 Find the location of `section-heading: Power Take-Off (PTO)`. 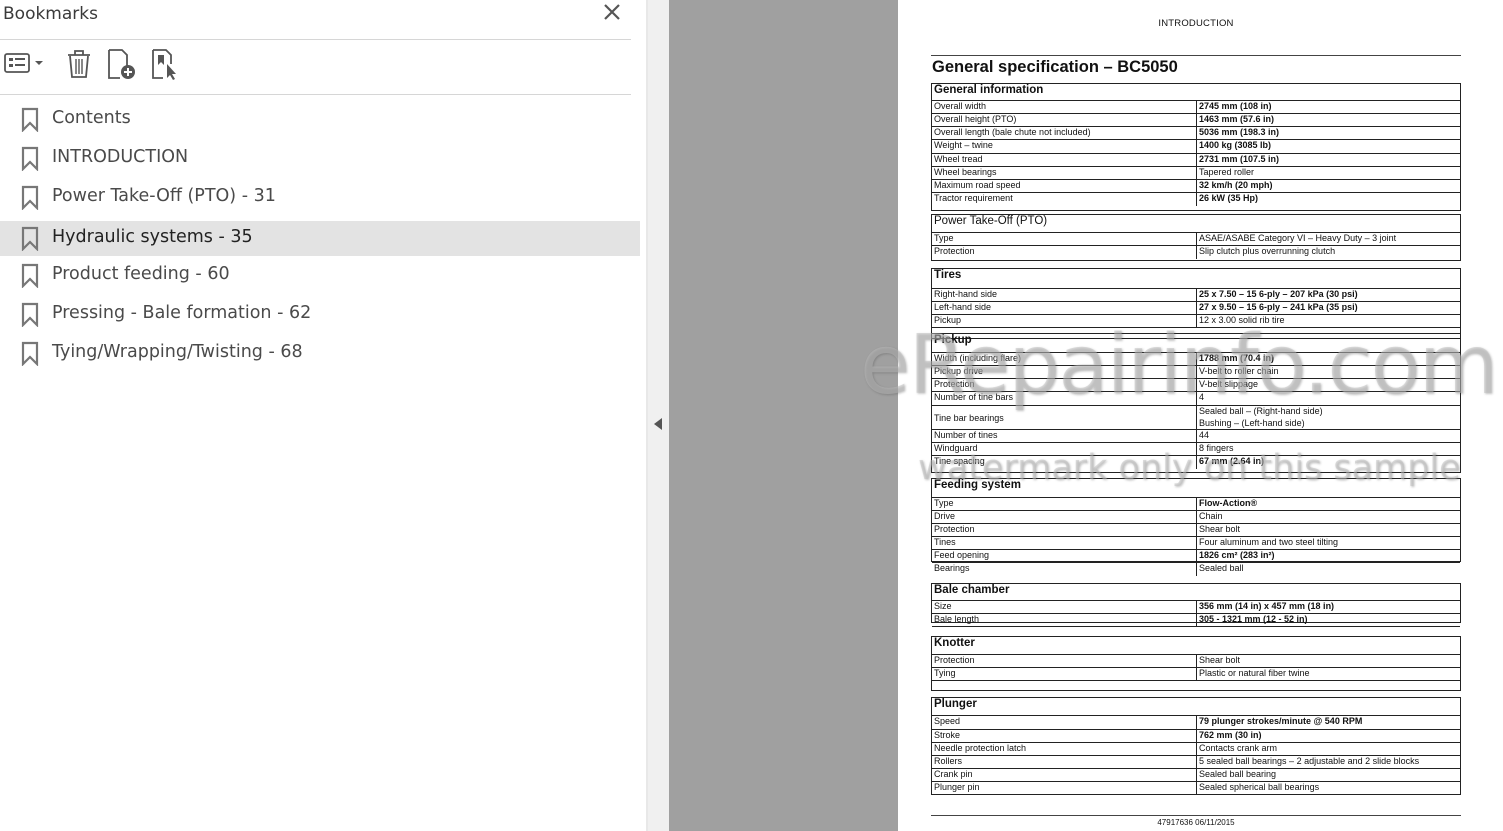

section-heading: Power Take-Off (PTO) is located at coordinates (991, 221).